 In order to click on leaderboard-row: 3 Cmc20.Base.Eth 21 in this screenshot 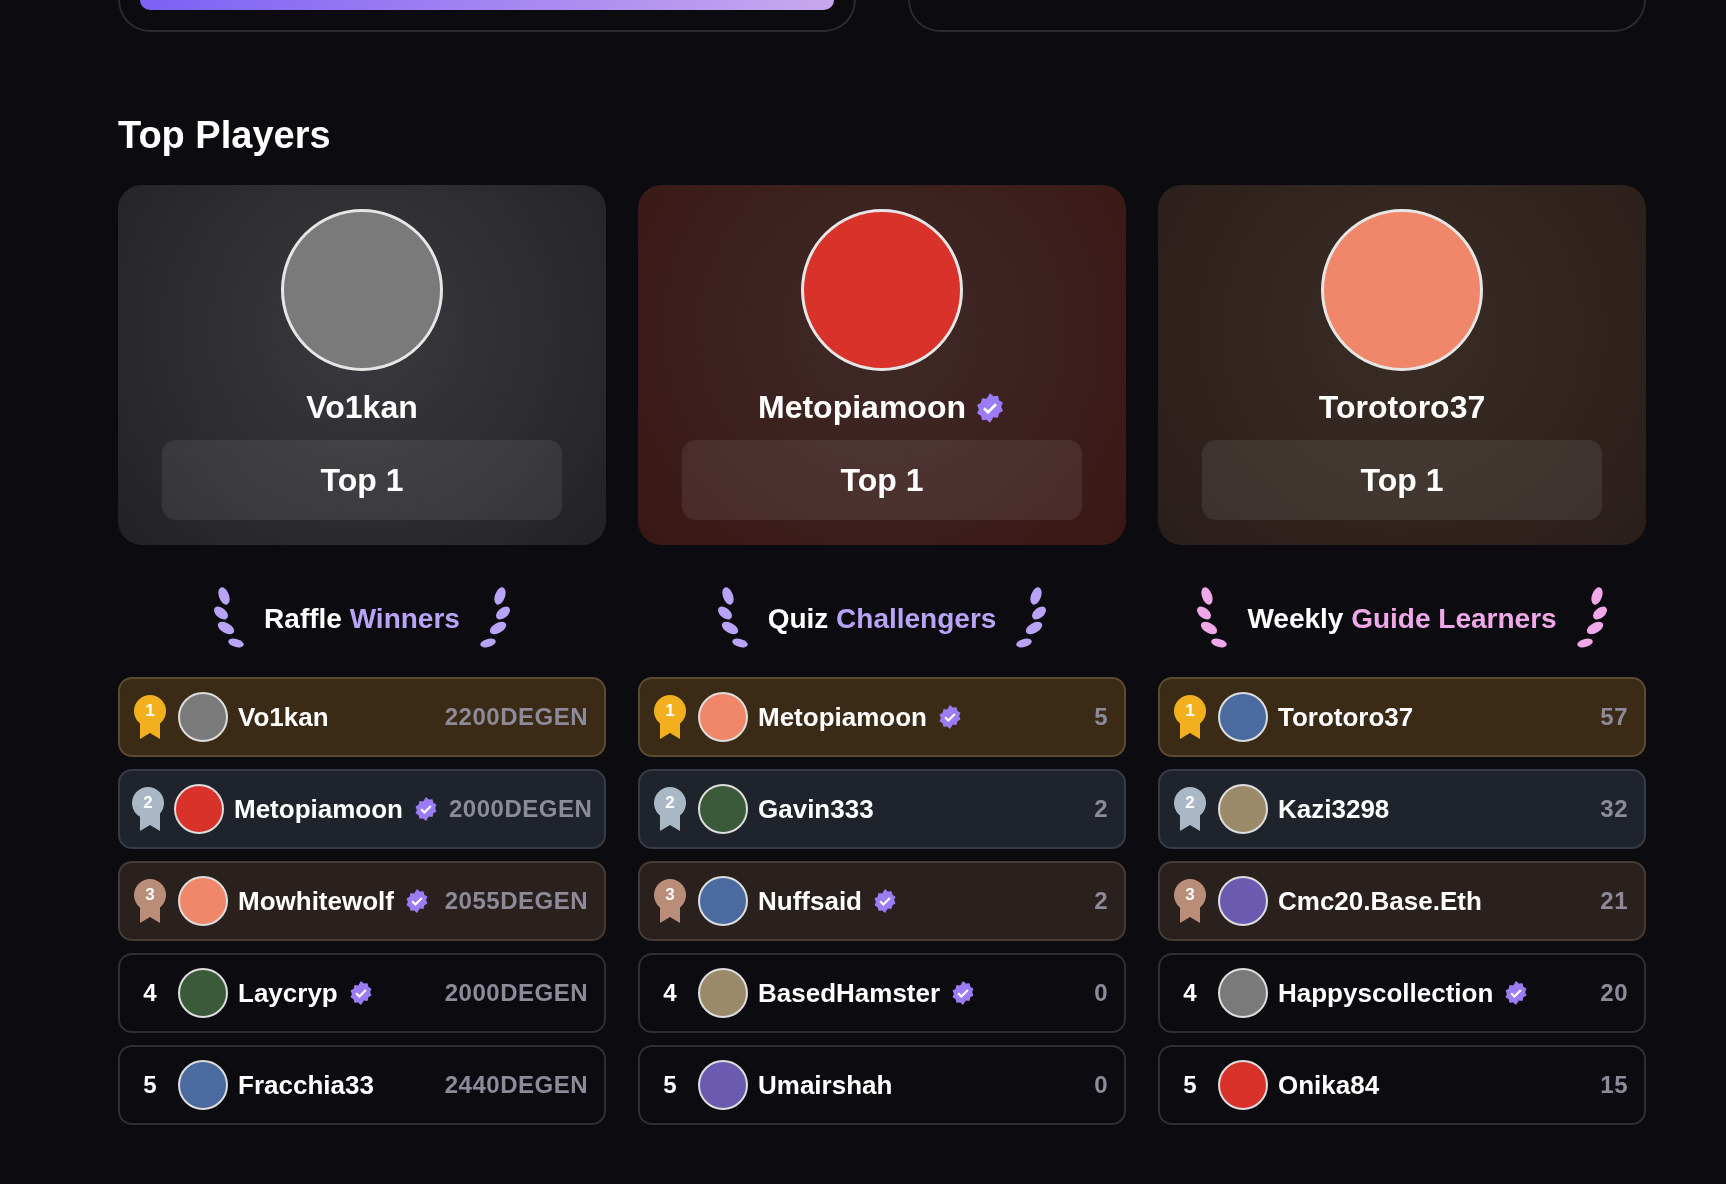, I will do `click(1402, 901)`.